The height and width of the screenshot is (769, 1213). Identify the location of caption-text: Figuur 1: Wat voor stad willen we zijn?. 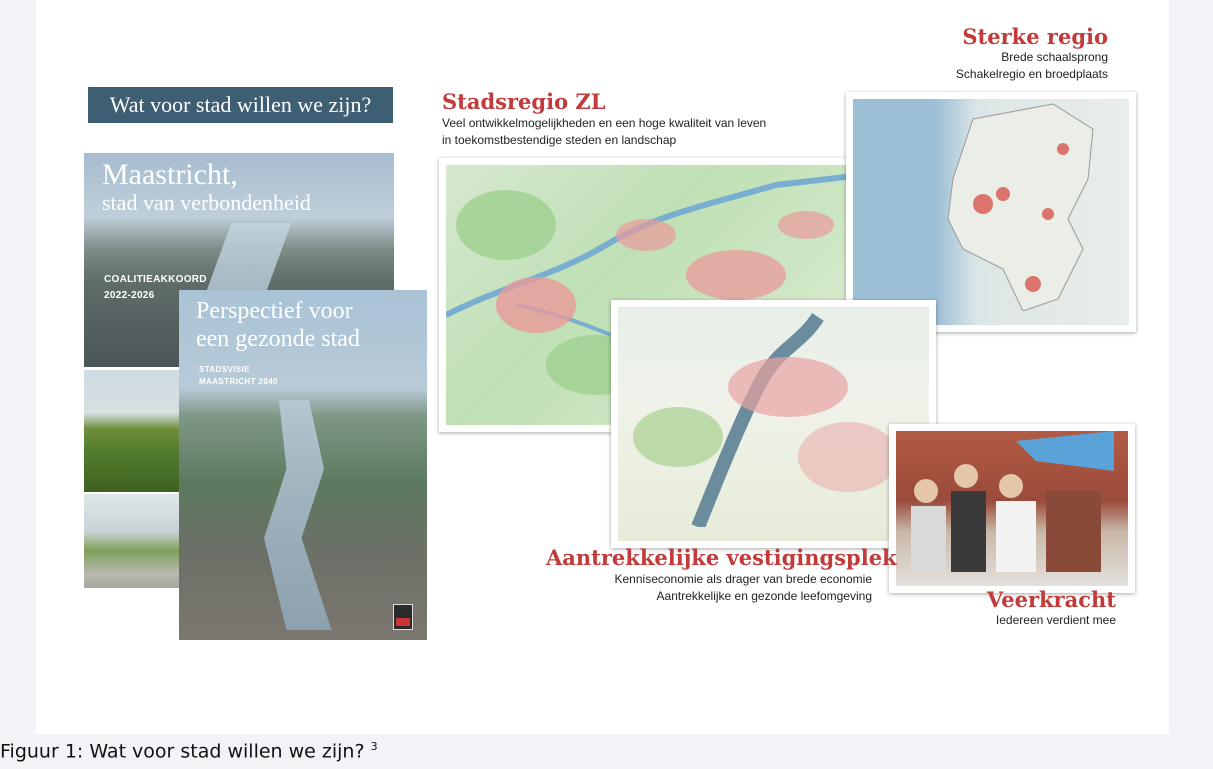
(182, 751).